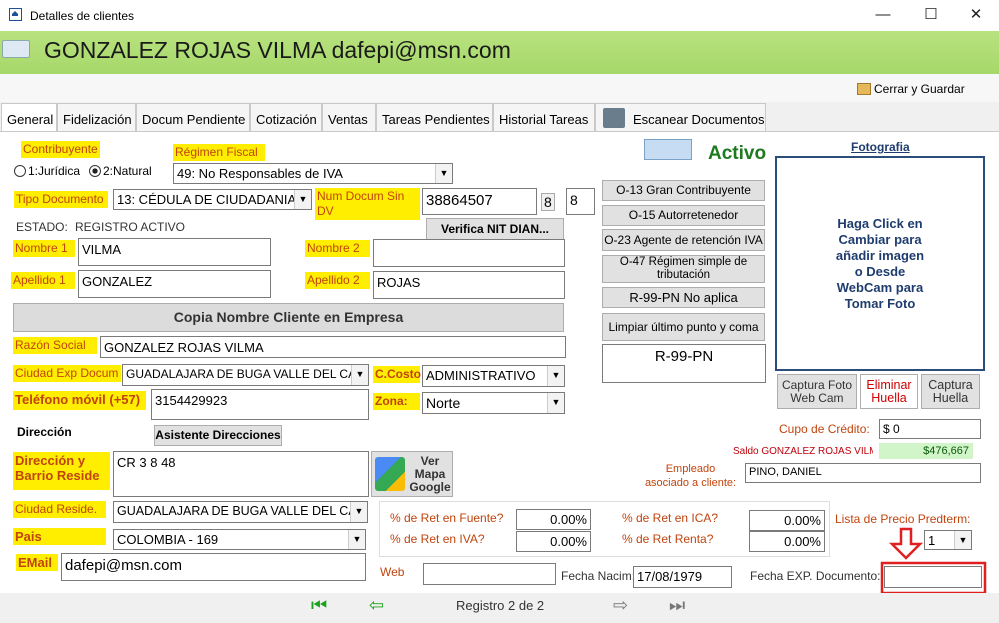 Image resolution: width=999 pixels, height=623 pixels. I want to click on highlight-box, so click(933, 578).